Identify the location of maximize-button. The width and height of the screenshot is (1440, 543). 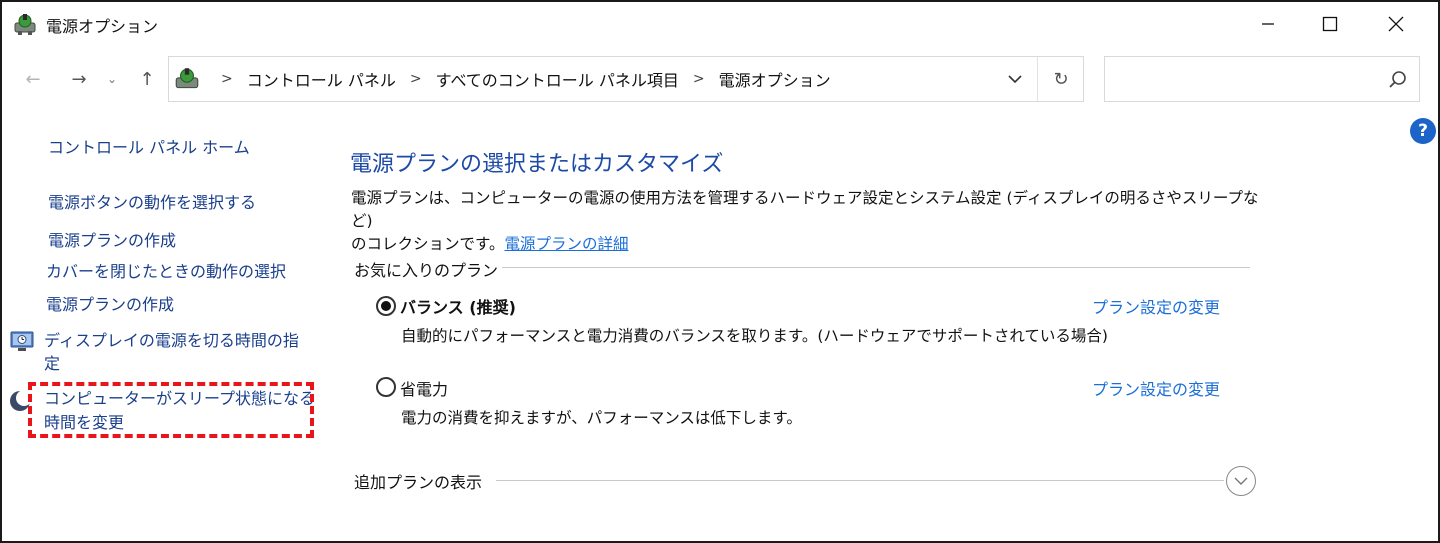
(1330, 24).